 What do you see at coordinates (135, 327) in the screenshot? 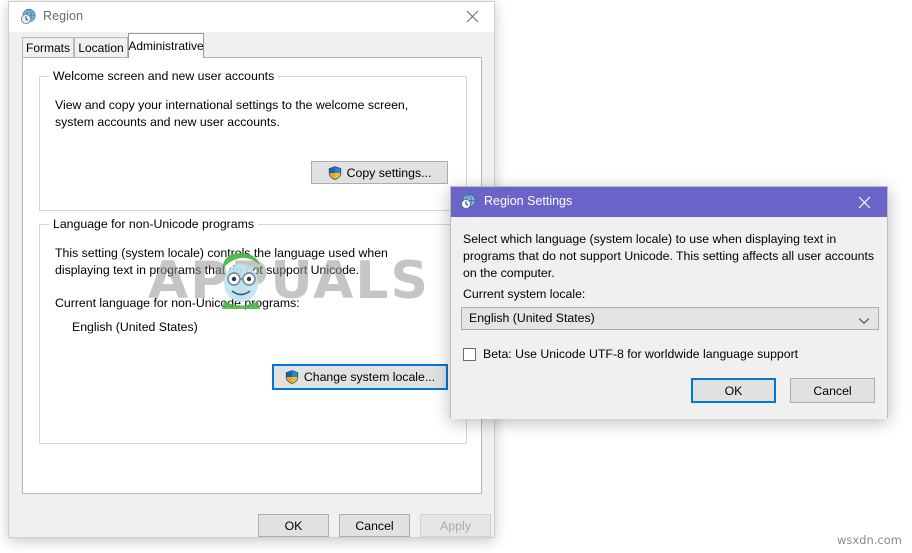
I see `current-language-value: English (United States)` at bounding box center [135, 327].